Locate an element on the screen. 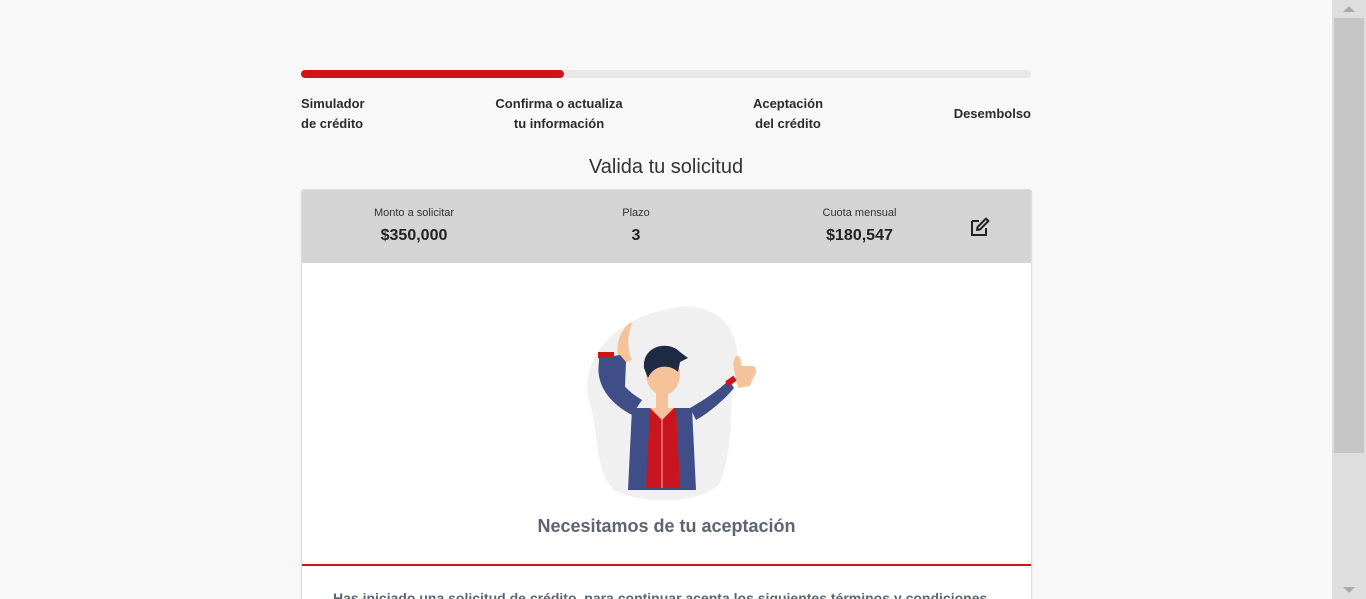 The height and width of the screenshot is (599, 1366). scrollbar-thumb is located at coordinates (1349, 235).